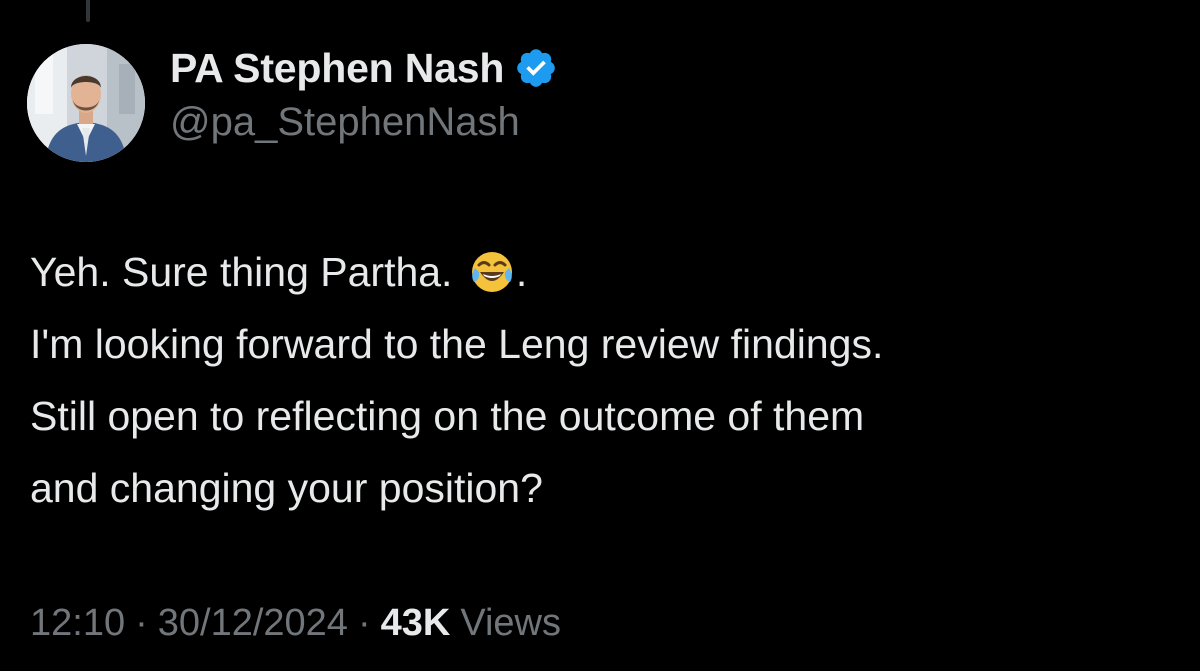 The image size is (1200, 671). I want to click on verified-badge-icon, so click(536, 68).